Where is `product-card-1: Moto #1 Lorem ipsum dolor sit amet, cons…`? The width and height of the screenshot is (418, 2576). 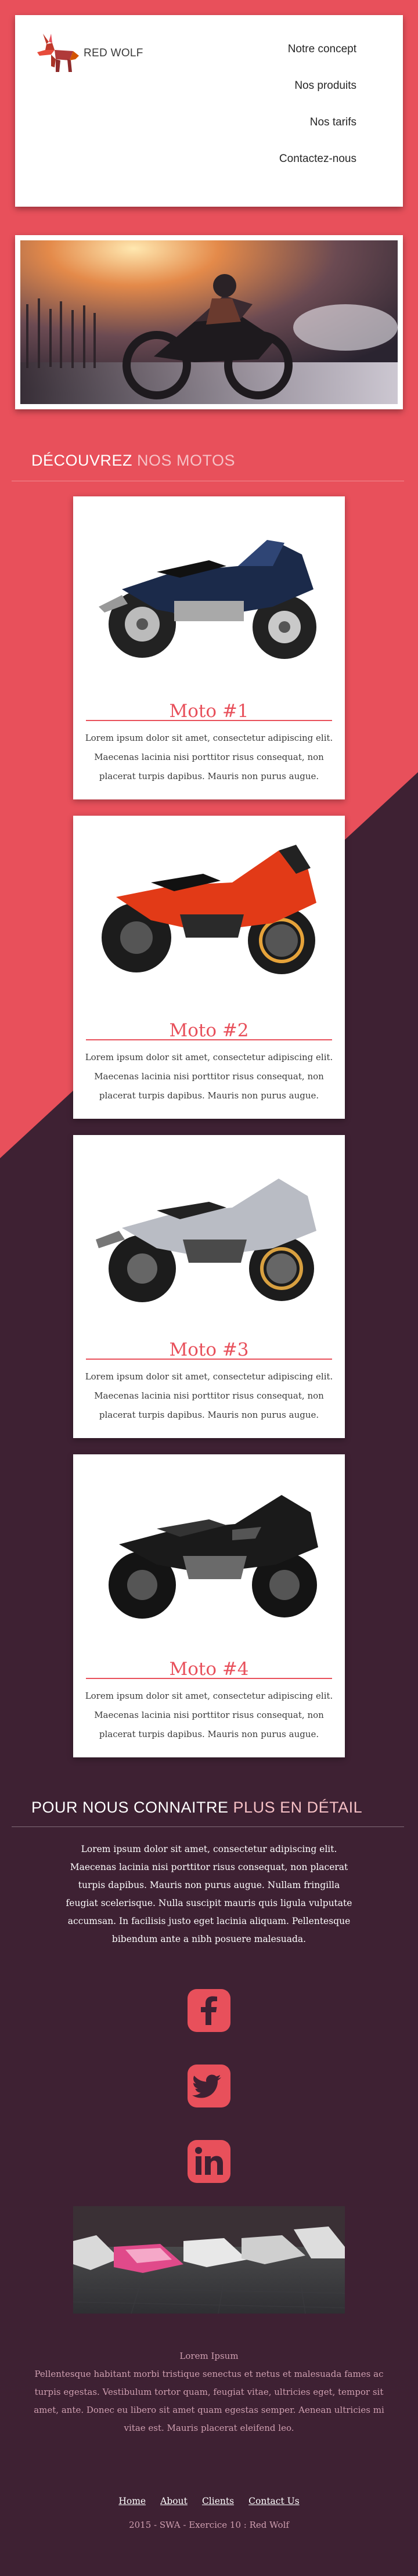 product-card-1: Moto #1 Lorem ipsum dolor sit amet, cons… is located at coordinates (209, 647).